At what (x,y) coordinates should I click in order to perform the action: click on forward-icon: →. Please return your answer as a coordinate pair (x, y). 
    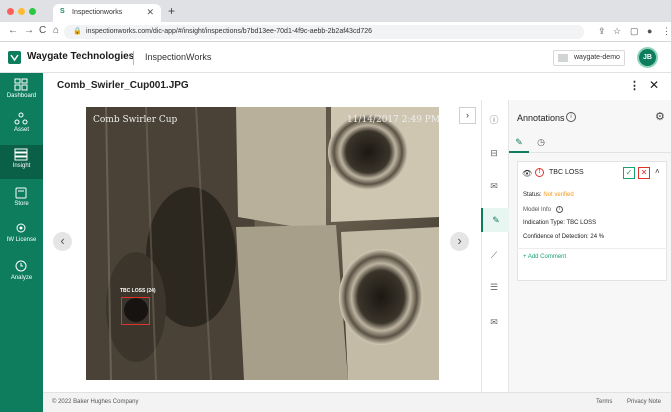
    Looking at the image, I should click on (29, 30).